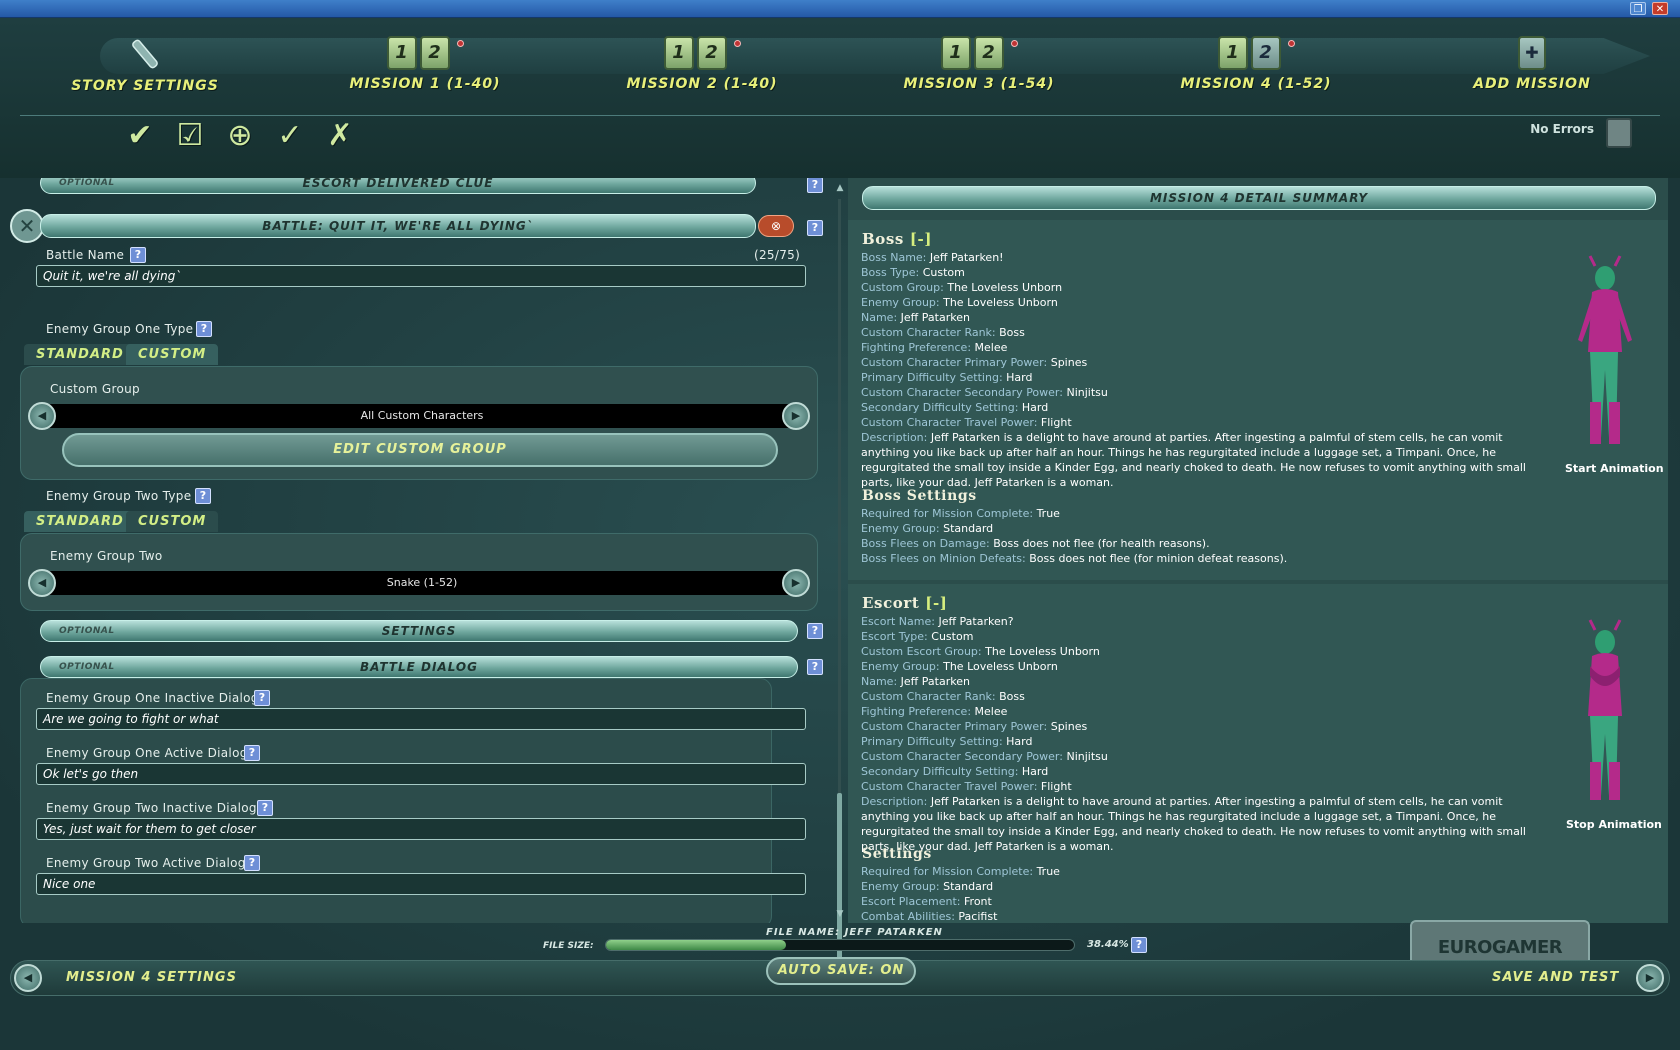  Describe the element at coordinates (980, 651) in the screenshot. I see `detail-row: Custom Escort Group: The Loveless Unborn` at that location.